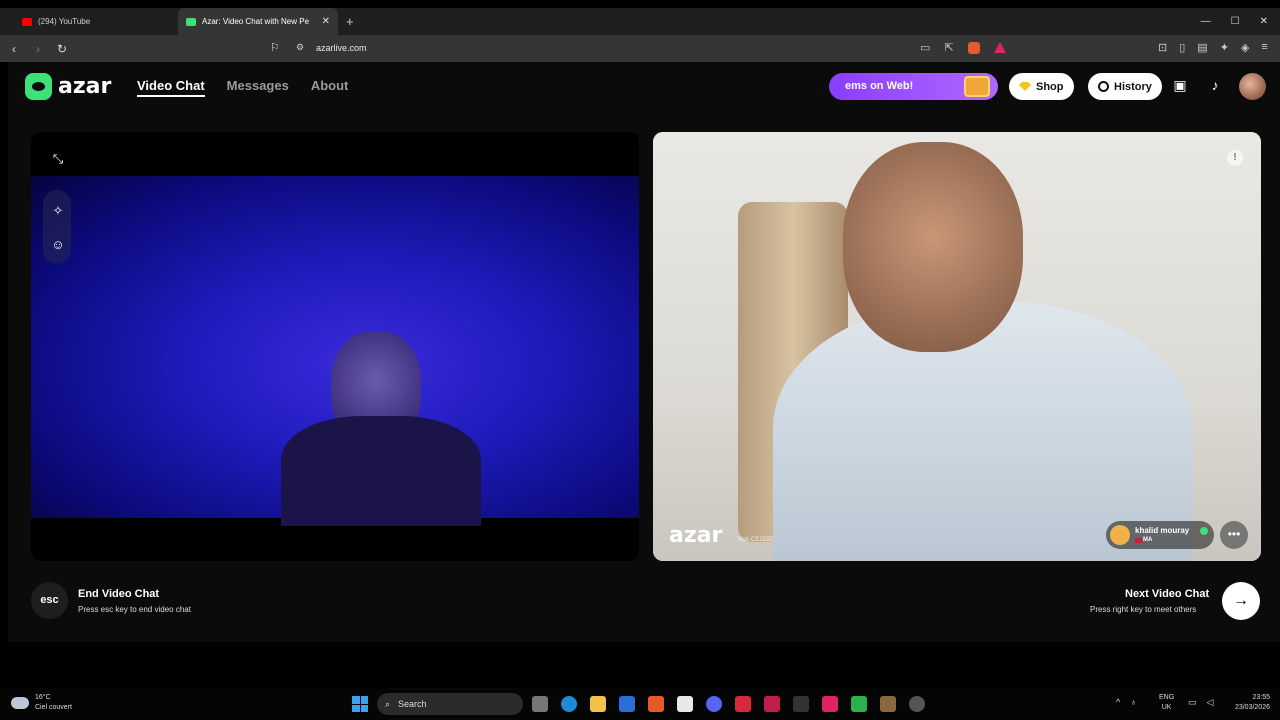 The width and height of the screenshot is (1280, 720). What do you see at coordinates (598, 704) in the screenshot?
I see `file-explorer-icon` at bounding box center [598, 704].